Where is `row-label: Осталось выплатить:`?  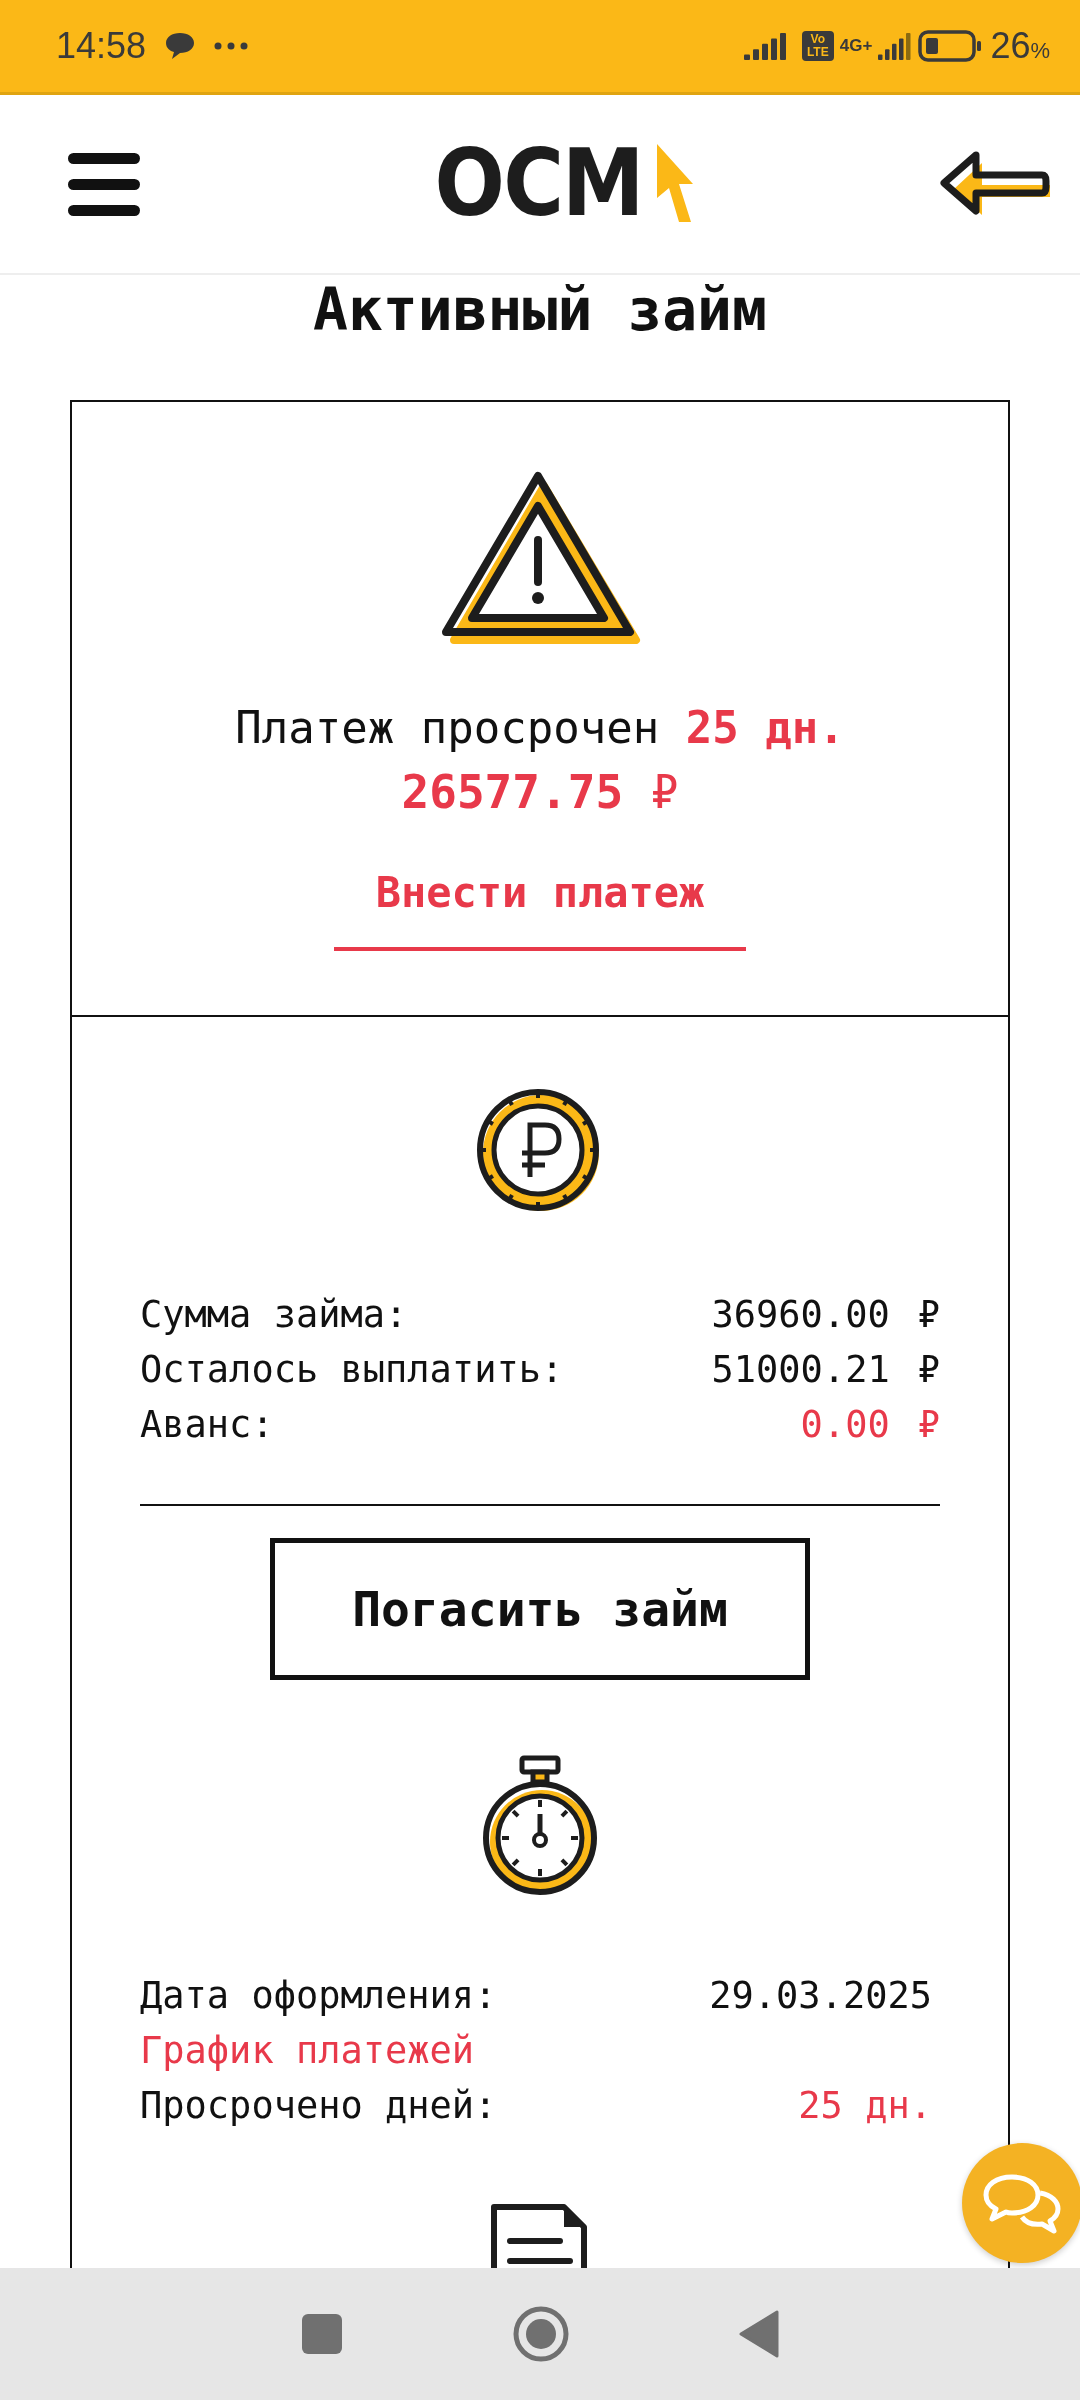
row-label: Осталось выплатить: is located at coordinates (352, 1369).